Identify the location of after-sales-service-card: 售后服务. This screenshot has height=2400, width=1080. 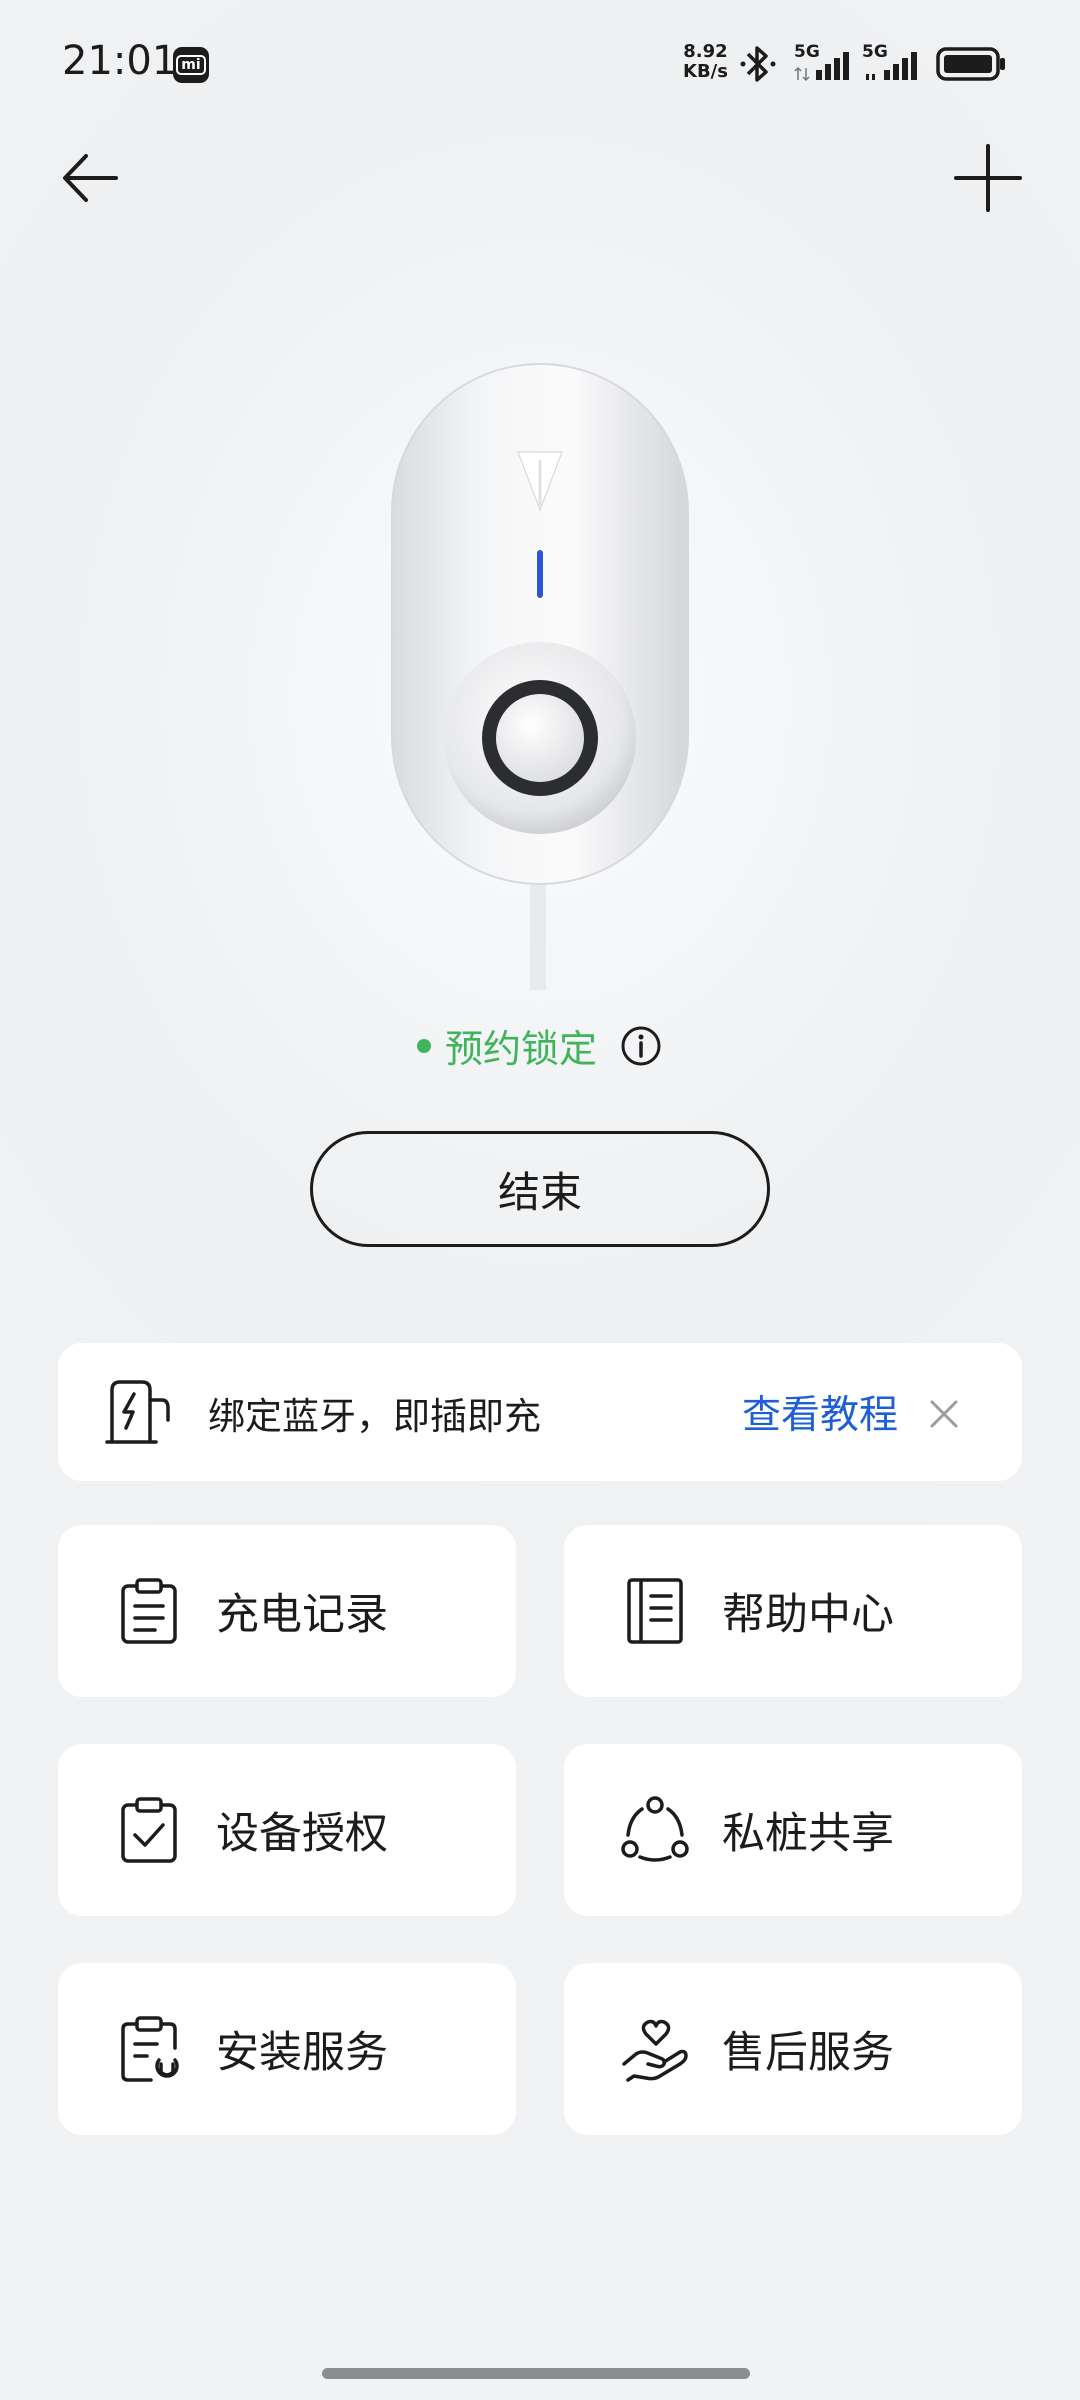
(793, 2049).